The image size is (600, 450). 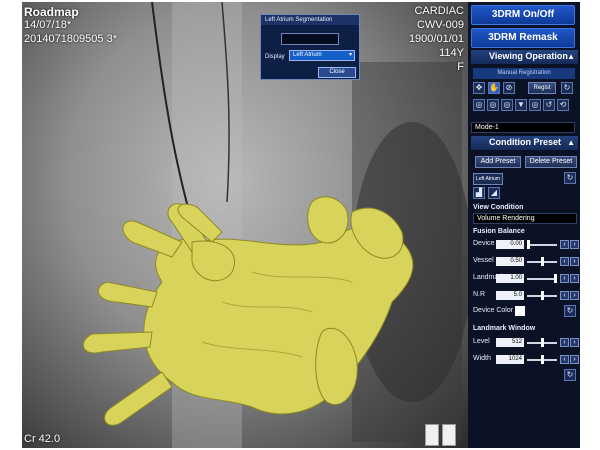 What do you see at coordinates (479, 294) in the screenshot?
I see `fusion-label: N.R` at bounding box center [479, 294].